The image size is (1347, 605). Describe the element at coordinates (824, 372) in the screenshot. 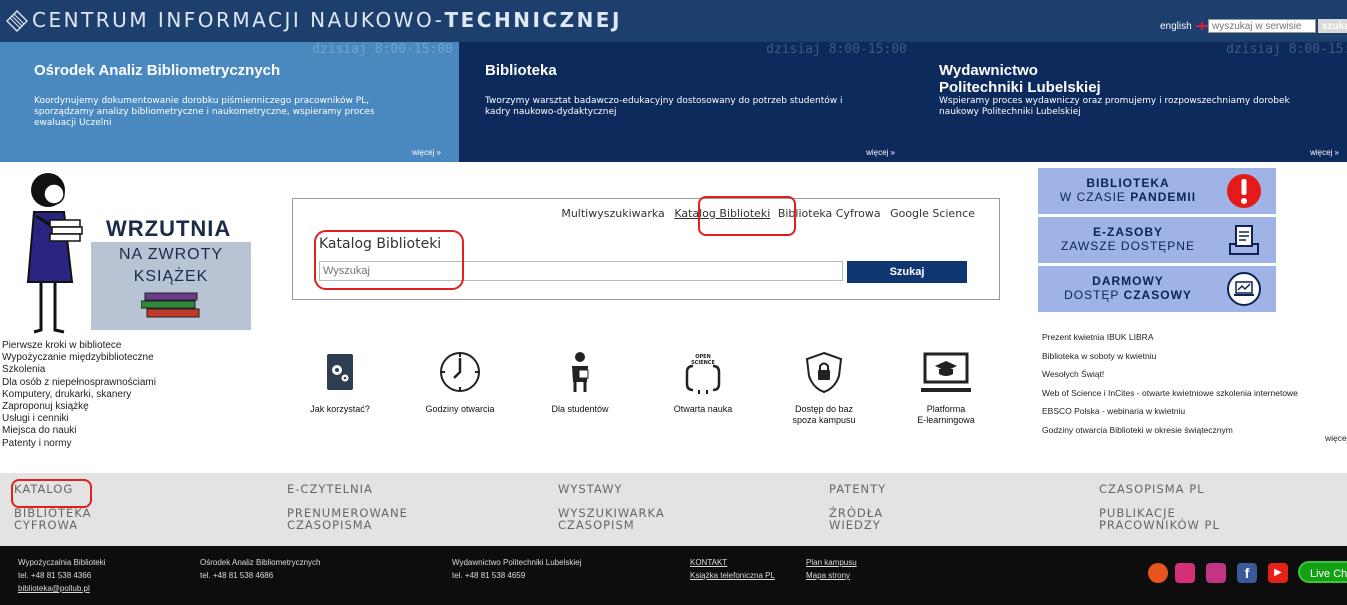

I see `shield-lock-icon` at that location.